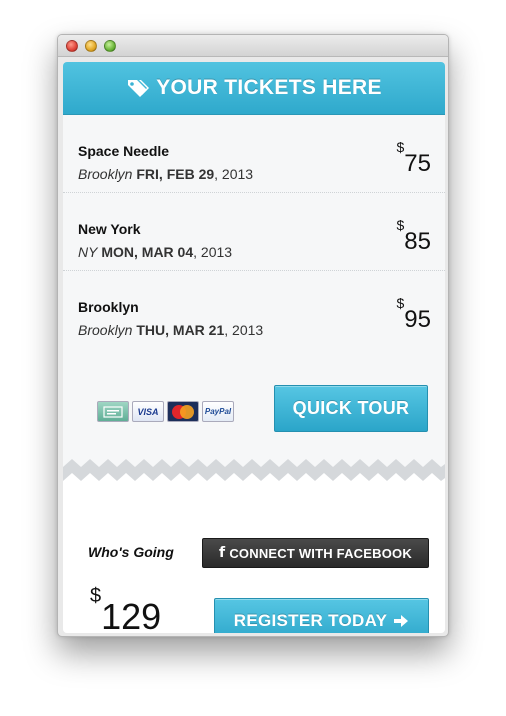  What do you see at coordinates (351, 408) in the screenshot?
I see `quick-tour-button: QUICK TOUR` at bounding box center [351, 408].